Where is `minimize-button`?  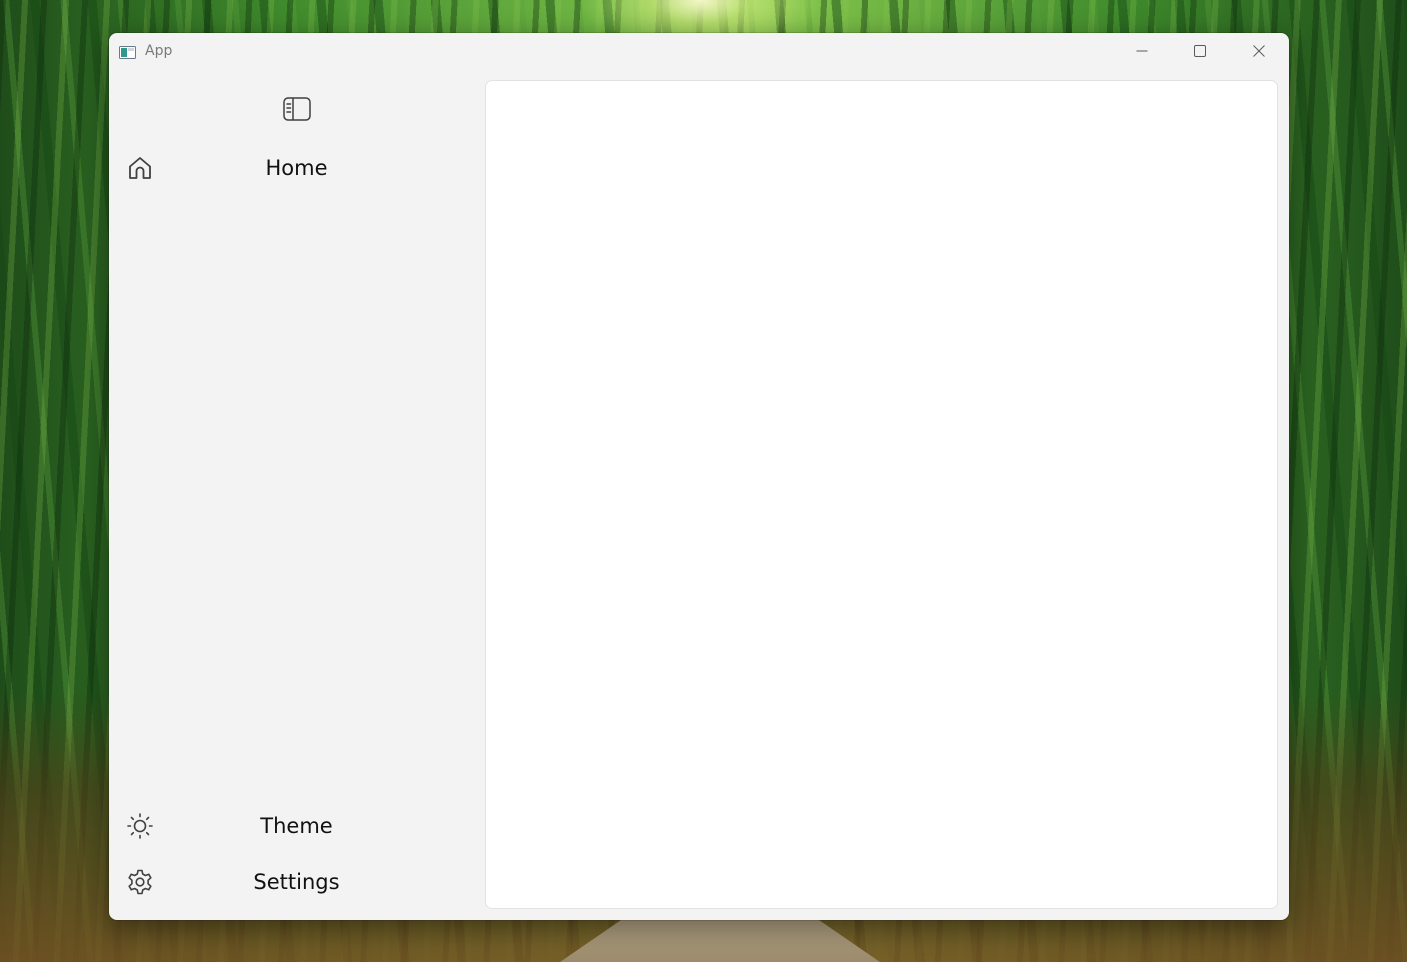 minimize-button is located at coordinates (1142, 51).